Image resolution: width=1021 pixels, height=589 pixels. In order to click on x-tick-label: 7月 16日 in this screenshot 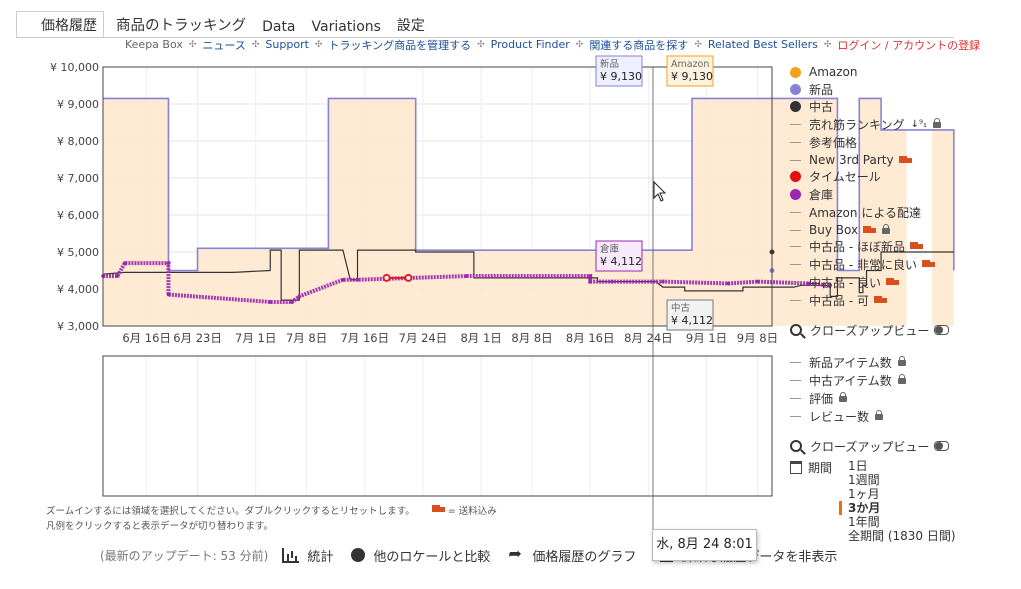, I will do `click(364, 338)`.